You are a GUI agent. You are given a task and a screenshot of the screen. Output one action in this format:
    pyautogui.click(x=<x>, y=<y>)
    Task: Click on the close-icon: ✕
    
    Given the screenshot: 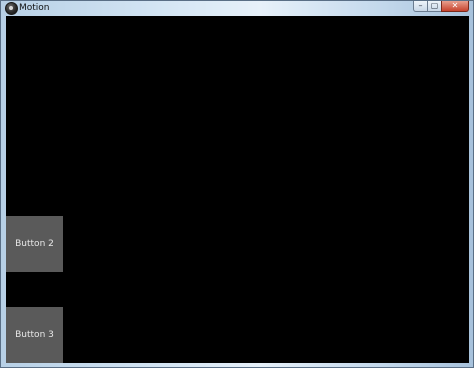 What is the action you would take?
    pyautogui.click(x=455, y=5)
    